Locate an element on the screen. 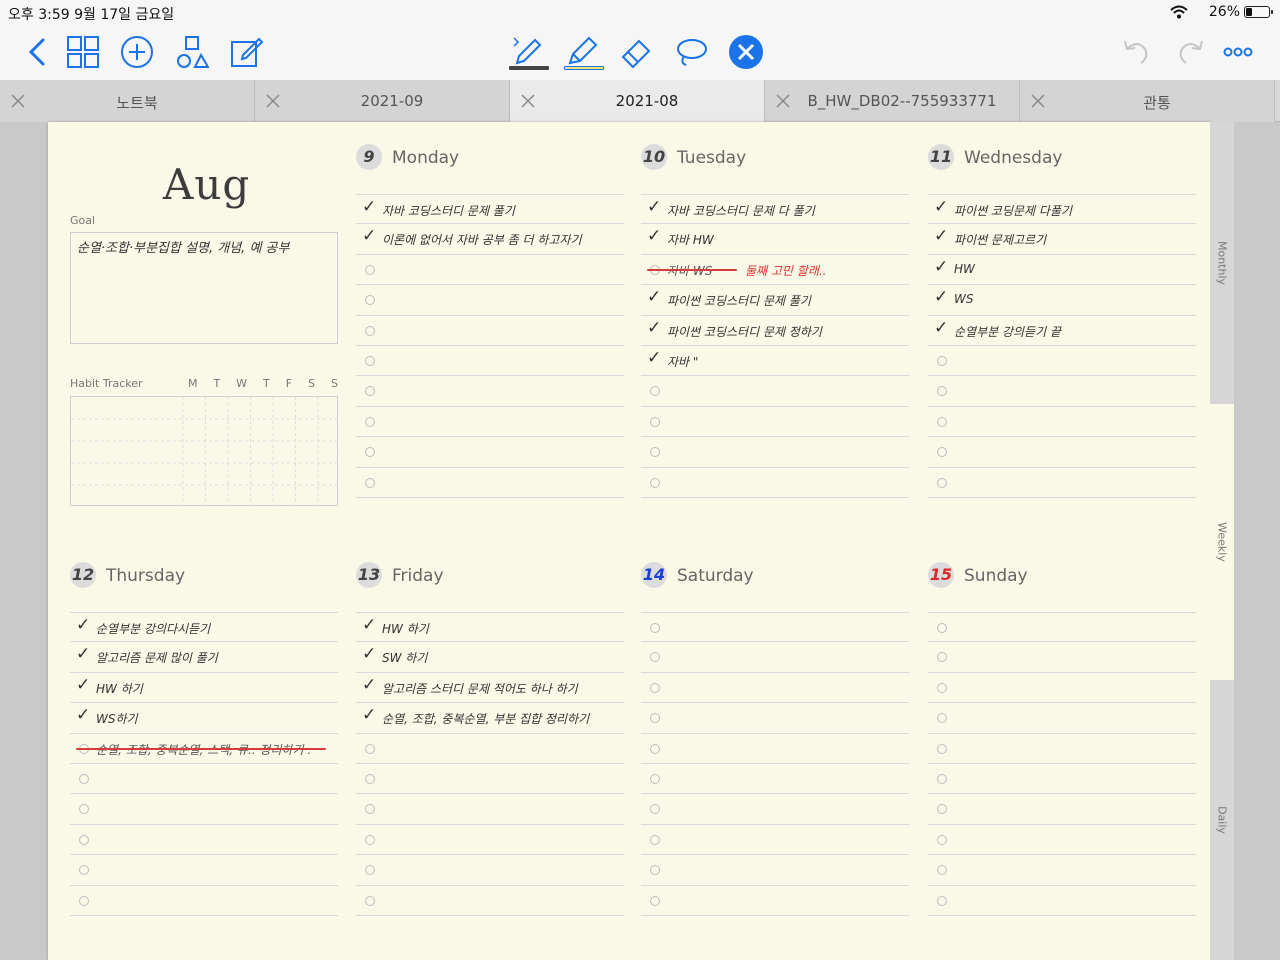 This screenshot has width=1280, height=960. task-row: ✓ 알고리즘 스터디 문제 적어도 하나 하기 is located at coordinates (490, 688).